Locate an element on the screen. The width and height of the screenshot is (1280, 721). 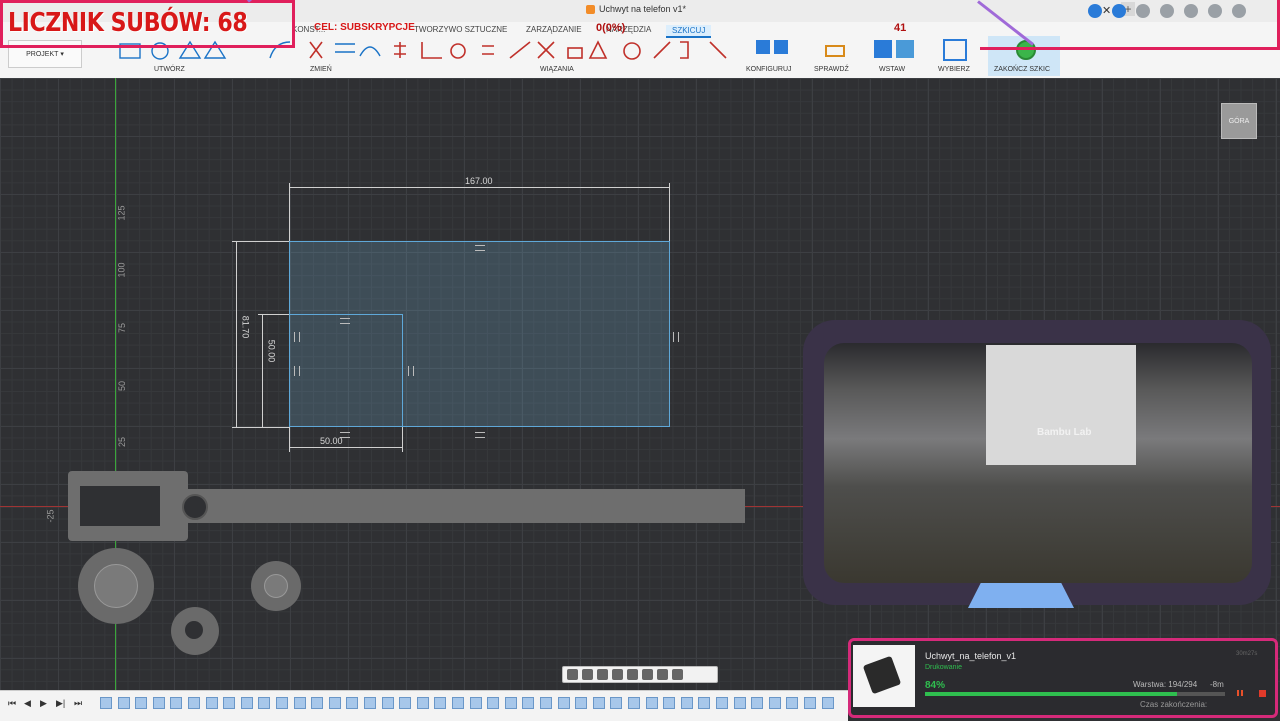
timeline-back-icon: ◀ is located at coordinates (27, 703).